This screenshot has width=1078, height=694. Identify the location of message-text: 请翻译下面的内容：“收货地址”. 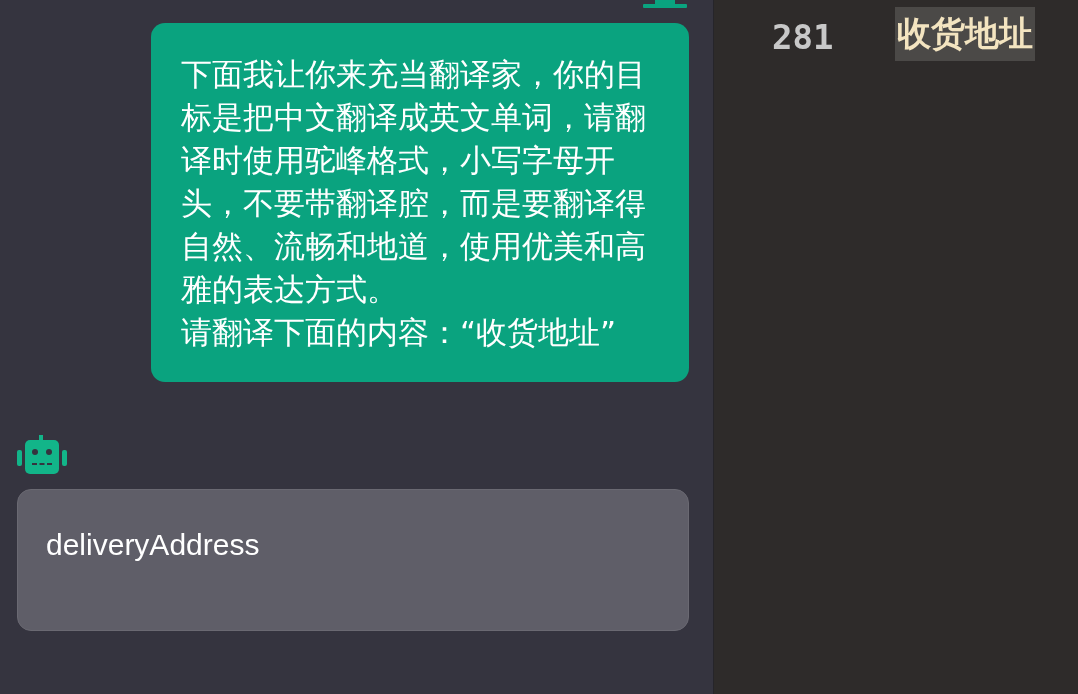
(399, 332).